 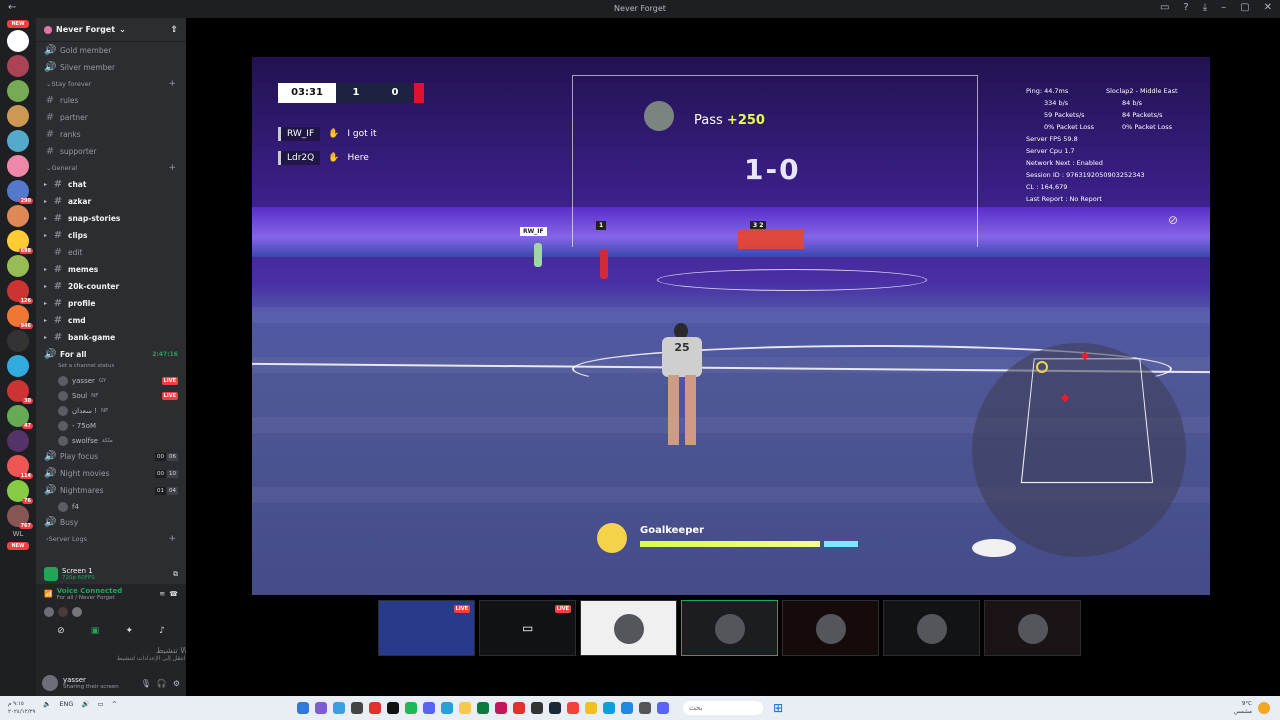 What do you see at coordinates (111, 168) in the screenshot?
I see `category-general: ⌄ General +` at bounding box center [111, 168].